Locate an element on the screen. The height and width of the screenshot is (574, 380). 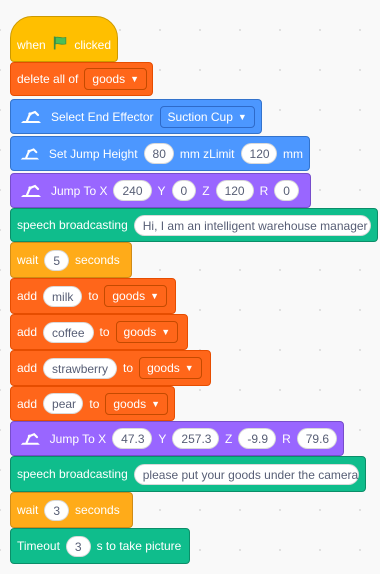
jump-to-block: Jump To X 240 Y 0 Z 120 R 0 is located at coordinates (160, 190).